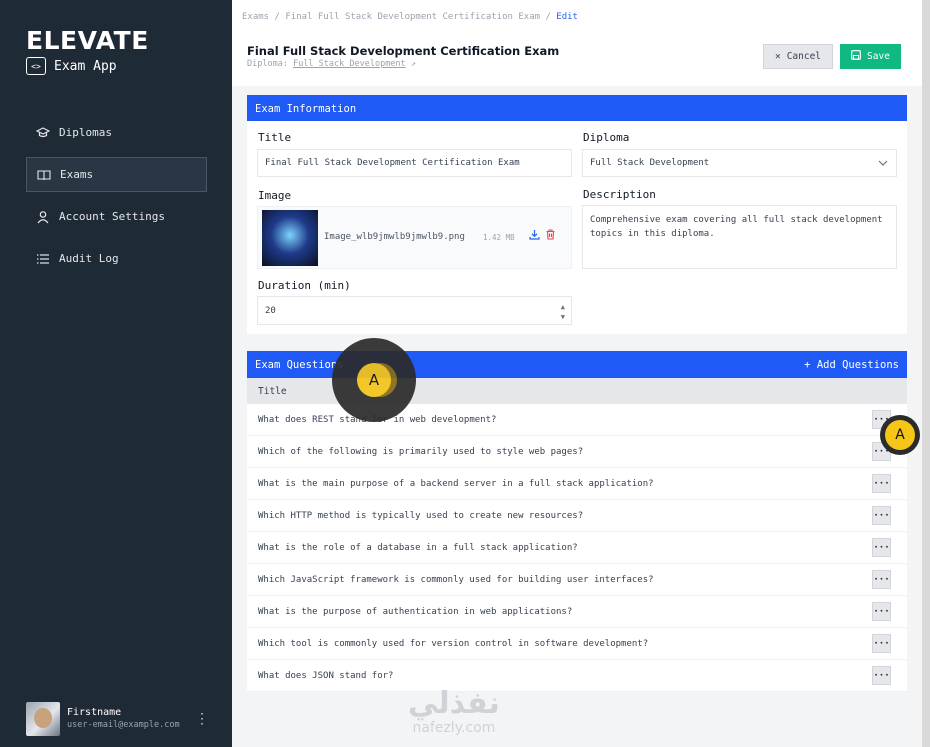  I want to click on duration-input: 20 ▲ ▼, so click(414, 310).